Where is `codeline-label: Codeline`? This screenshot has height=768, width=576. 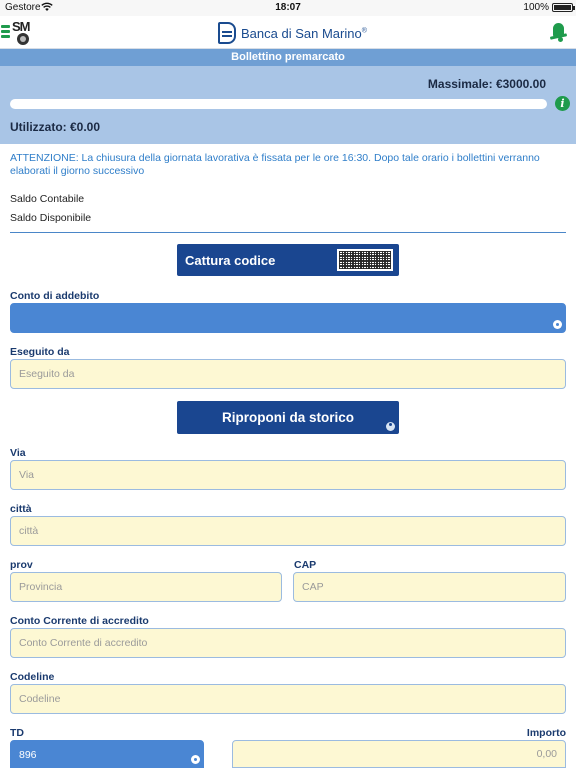
codeline-label: Codeline is located at coordinates (32, 677).